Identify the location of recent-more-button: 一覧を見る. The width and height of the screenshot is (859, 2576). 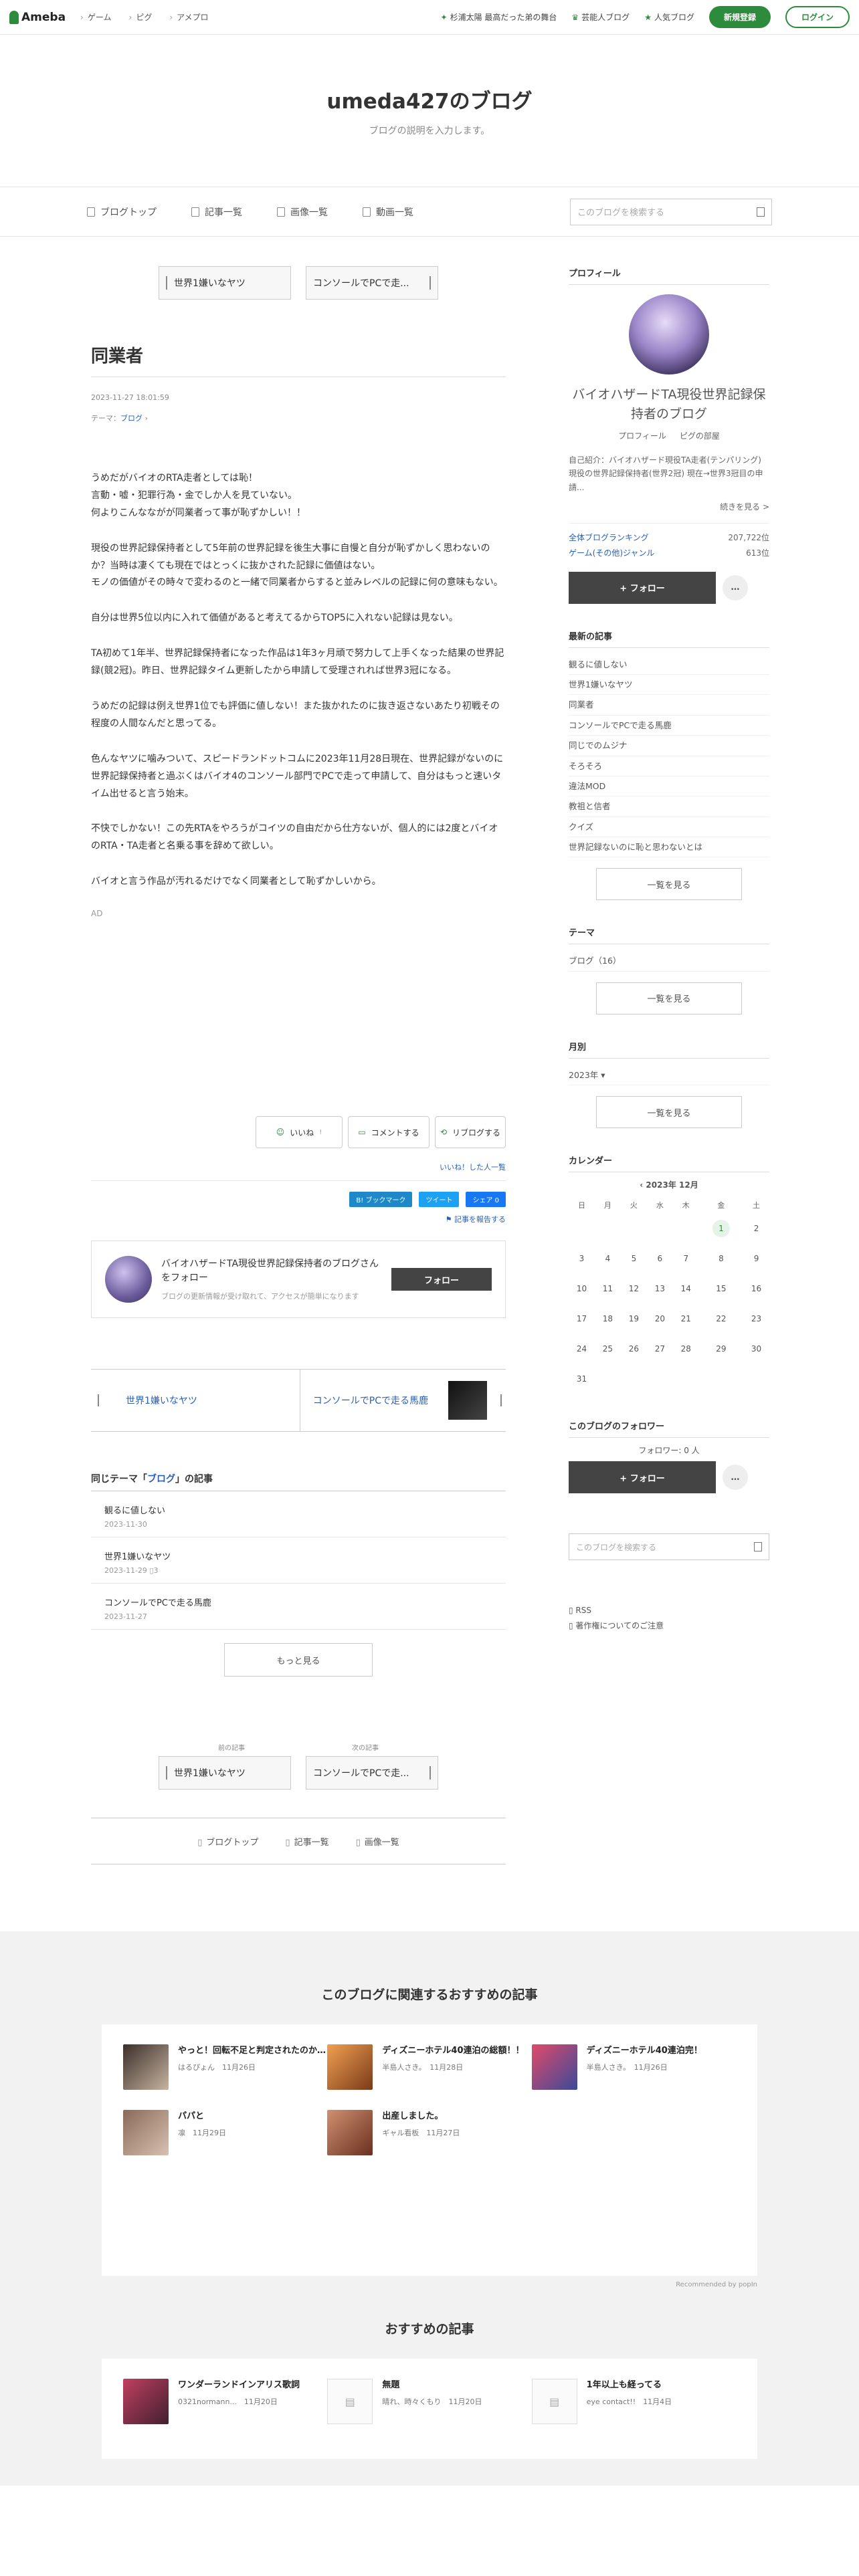
(669, 885).